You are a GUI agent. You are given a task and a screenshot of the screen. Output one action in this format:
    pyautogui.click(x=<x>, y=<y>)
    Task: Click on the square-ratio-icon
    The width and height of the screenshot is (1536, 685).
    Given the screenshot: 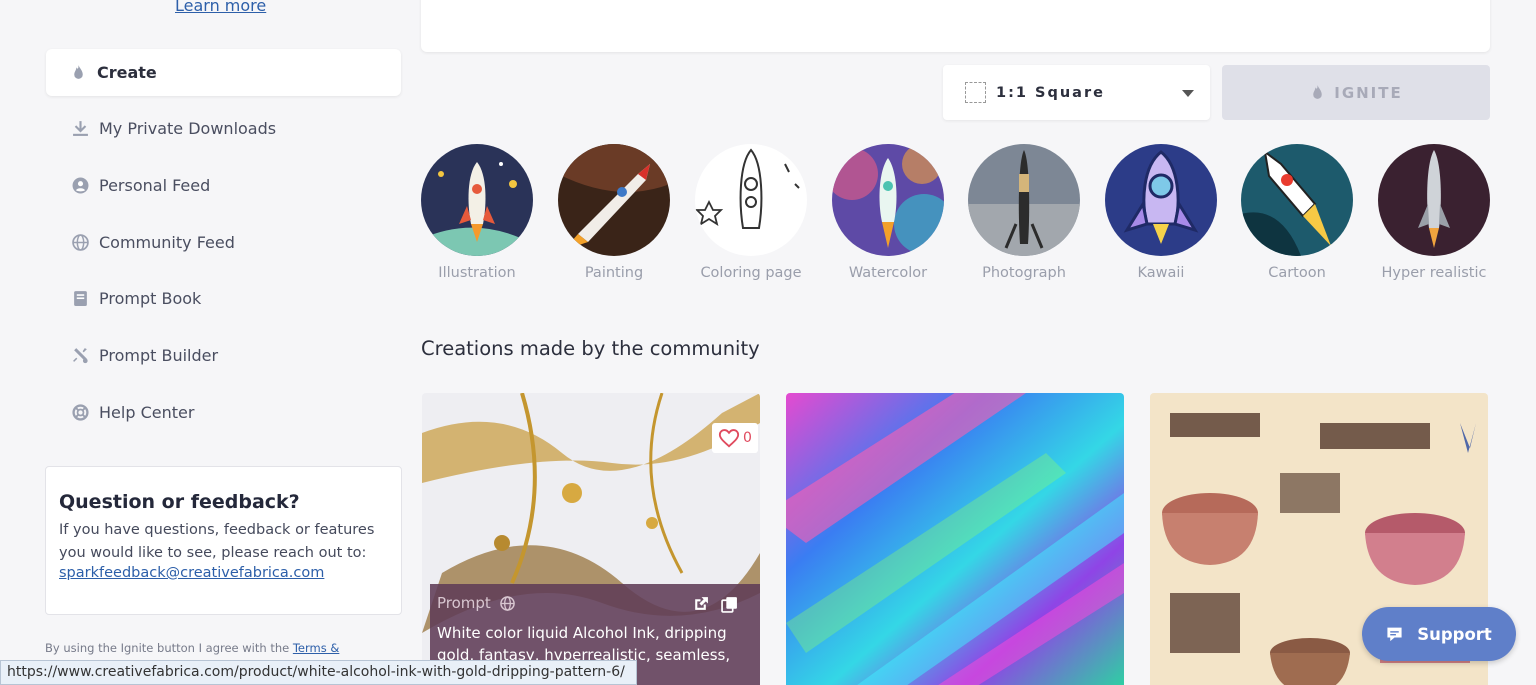 What is the action you would take?
    pyautogui.click(x=975, y=92)
    